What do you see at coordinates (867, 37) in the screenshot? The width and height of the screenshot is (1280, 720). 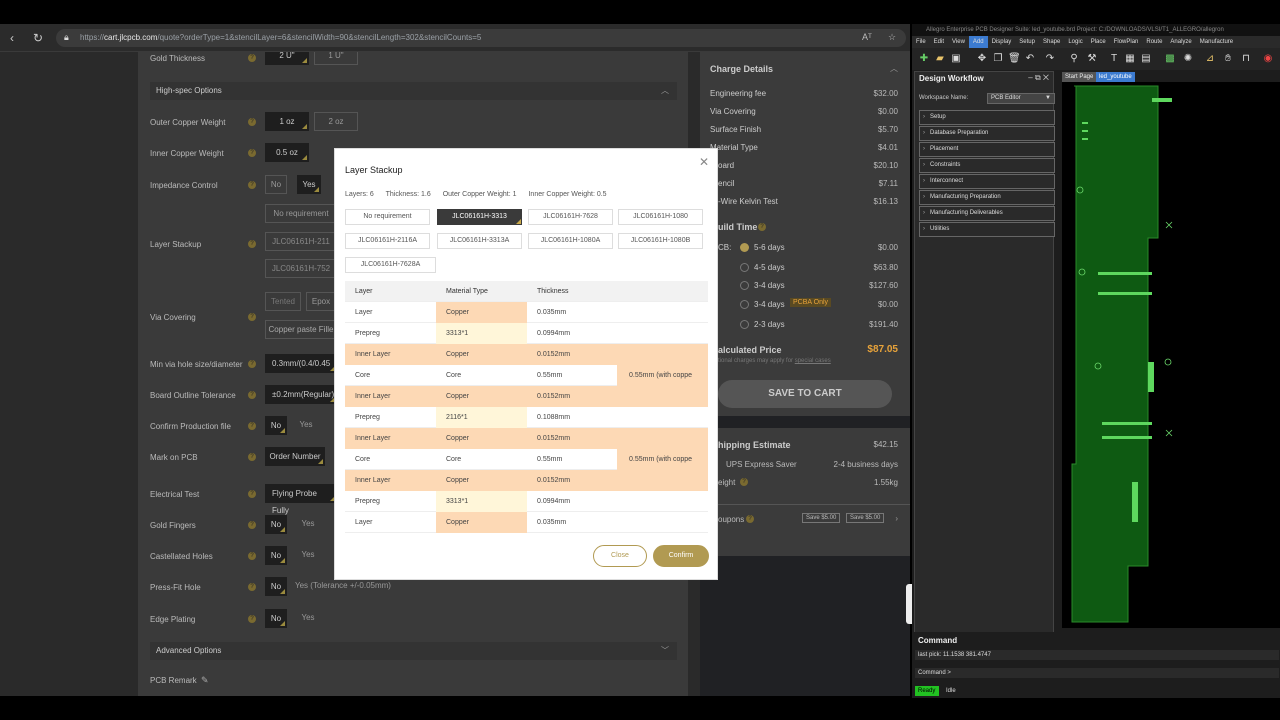 I see `reader-icon: Aᵀ` at bounding box center [867, 37].